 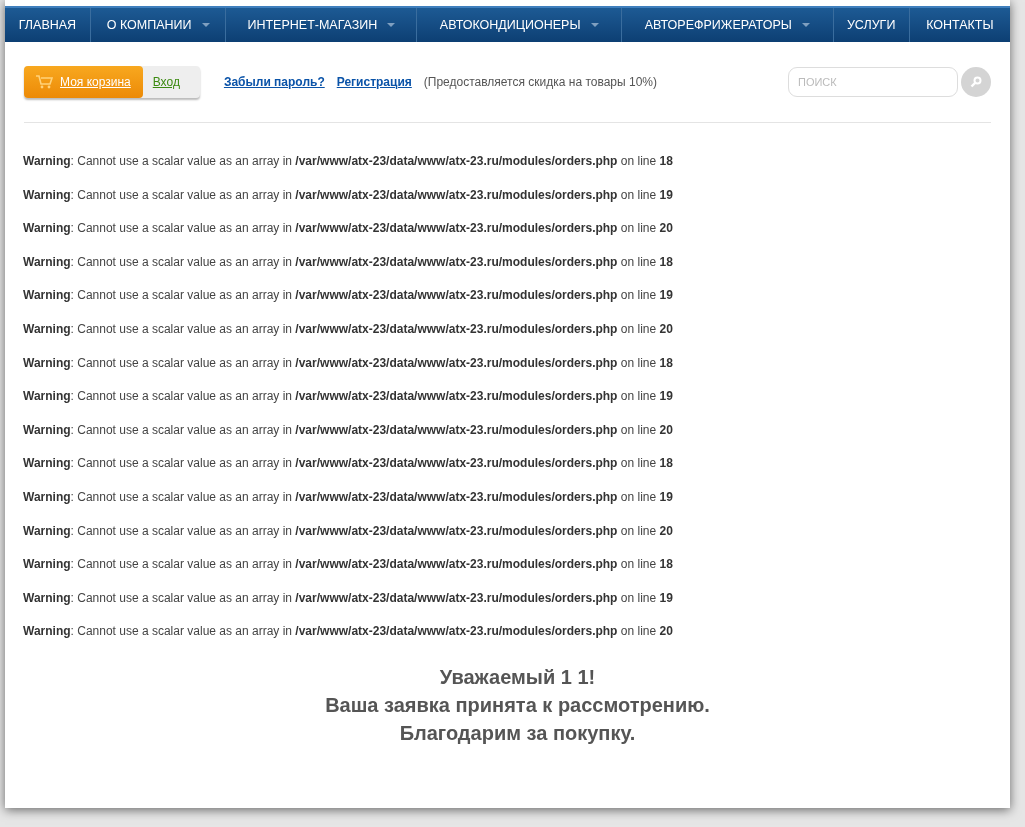 I want to click on nav-menu-item: ИНТЕРНЕТ-МАГАЗИН, so click(x=322, y=25).